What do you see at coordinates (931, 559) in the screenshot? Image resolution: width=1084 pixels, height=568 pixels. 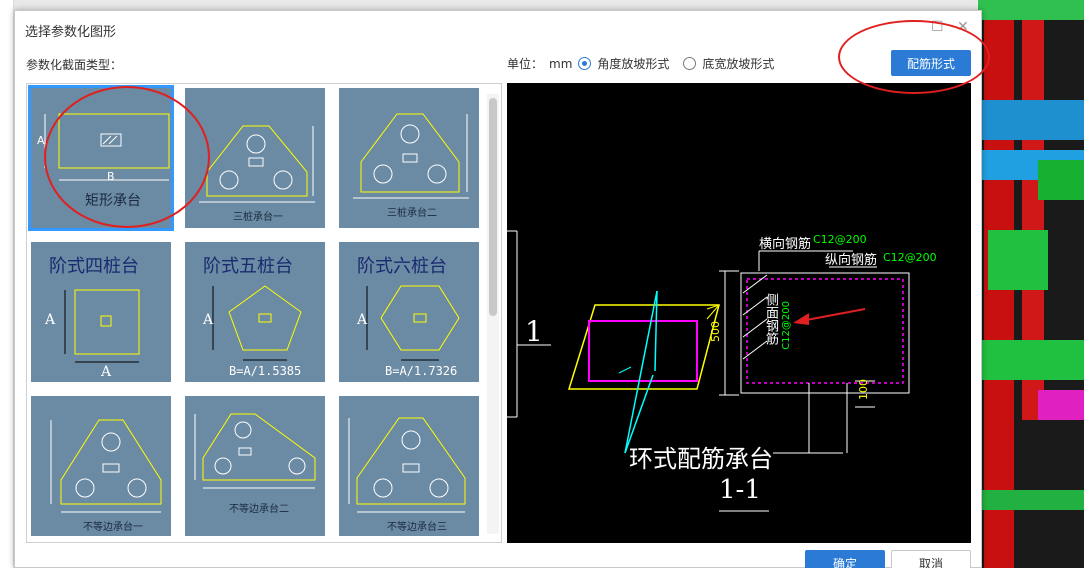 I see `cancel-button: 取消` at bounding box center [931, 559].